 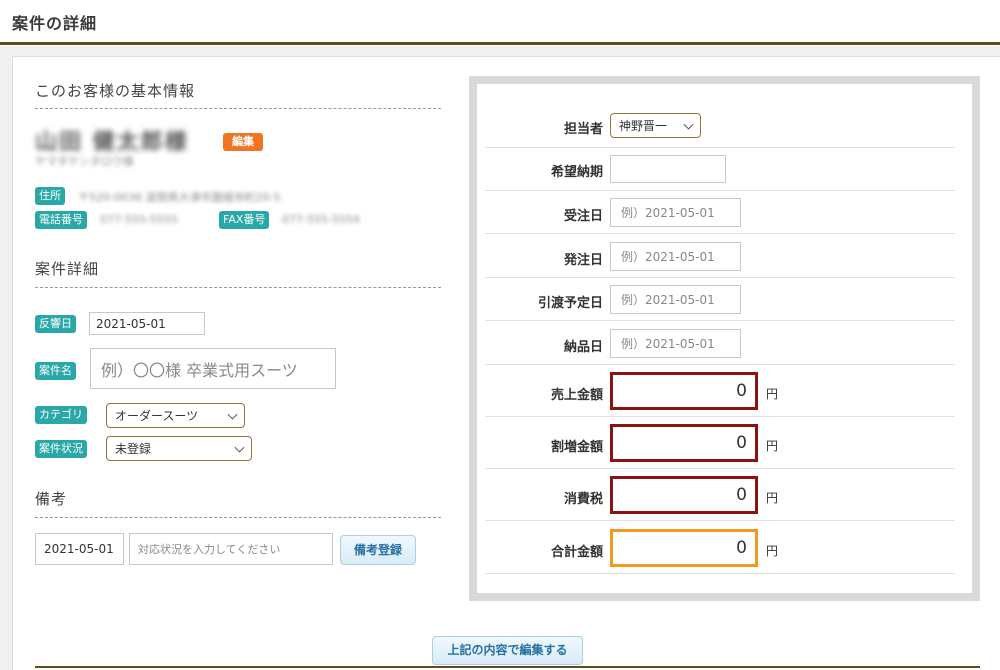 I want to click on category-value: オーダースーツ, so click(x=157, y=416).